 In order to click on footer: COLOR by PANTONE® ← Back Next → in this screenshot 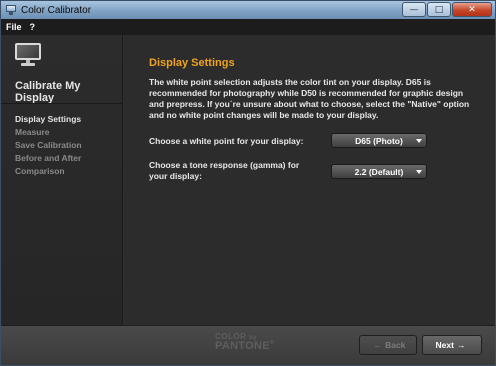, I will do `click(248, 345)`.